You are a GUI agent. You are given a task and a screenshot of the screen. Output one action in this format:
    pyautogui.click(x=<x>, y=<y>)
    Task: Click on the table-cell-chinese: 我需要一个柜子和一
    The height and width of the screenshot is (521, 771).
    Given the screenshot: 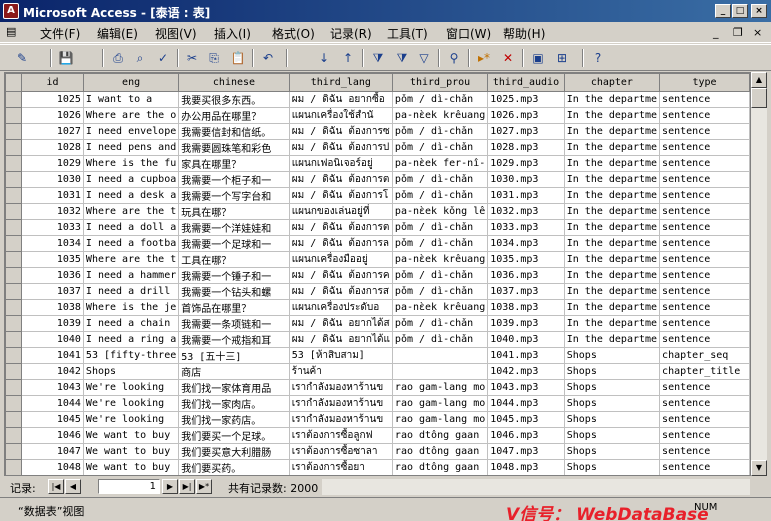 What is the action you would take?
    pyautogui.click(x=234, y=179)
    